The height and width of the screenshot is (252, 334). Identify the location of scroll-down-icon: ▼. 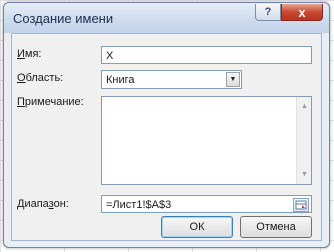
(304, 174).